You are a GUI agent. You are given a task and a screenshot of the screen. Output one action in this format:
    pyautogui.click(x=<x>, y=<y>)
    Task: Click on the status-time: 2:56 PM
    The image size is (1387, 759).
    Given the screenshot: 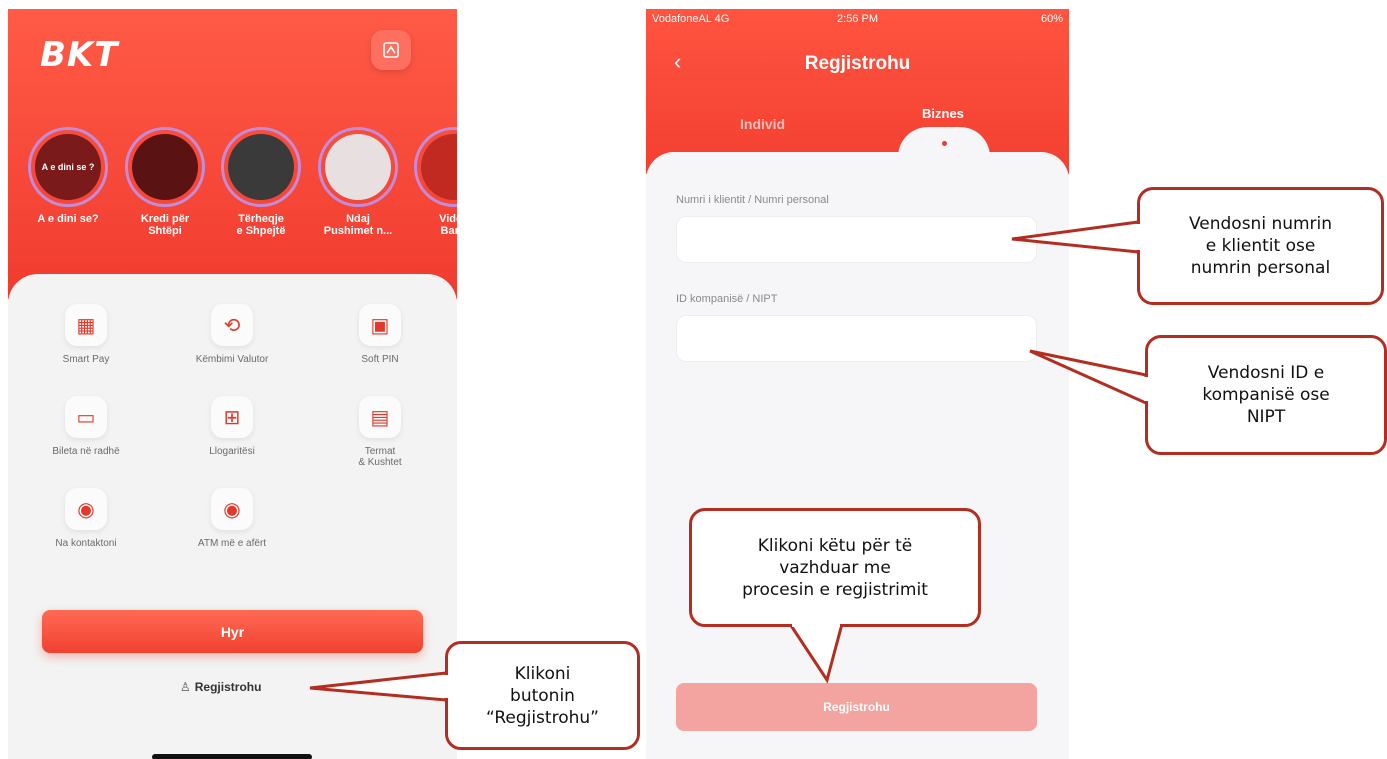 What is the action you would take?
    pyautogui.click(x=857, y=19)
    